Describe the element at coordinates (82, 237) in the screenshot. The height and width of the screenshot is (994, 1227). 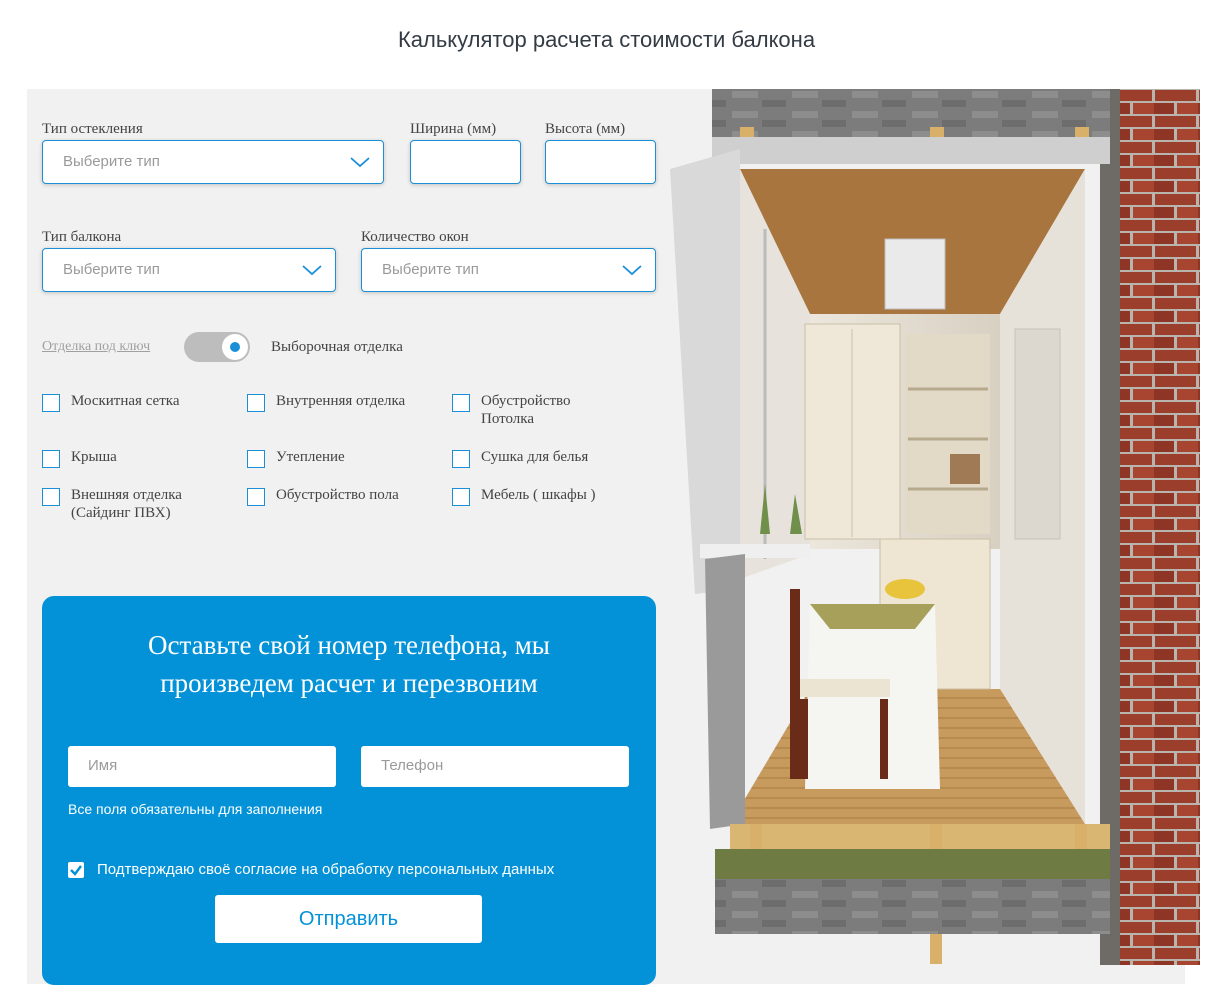
I see `balcony-type-label: Тип балкона` at that location.